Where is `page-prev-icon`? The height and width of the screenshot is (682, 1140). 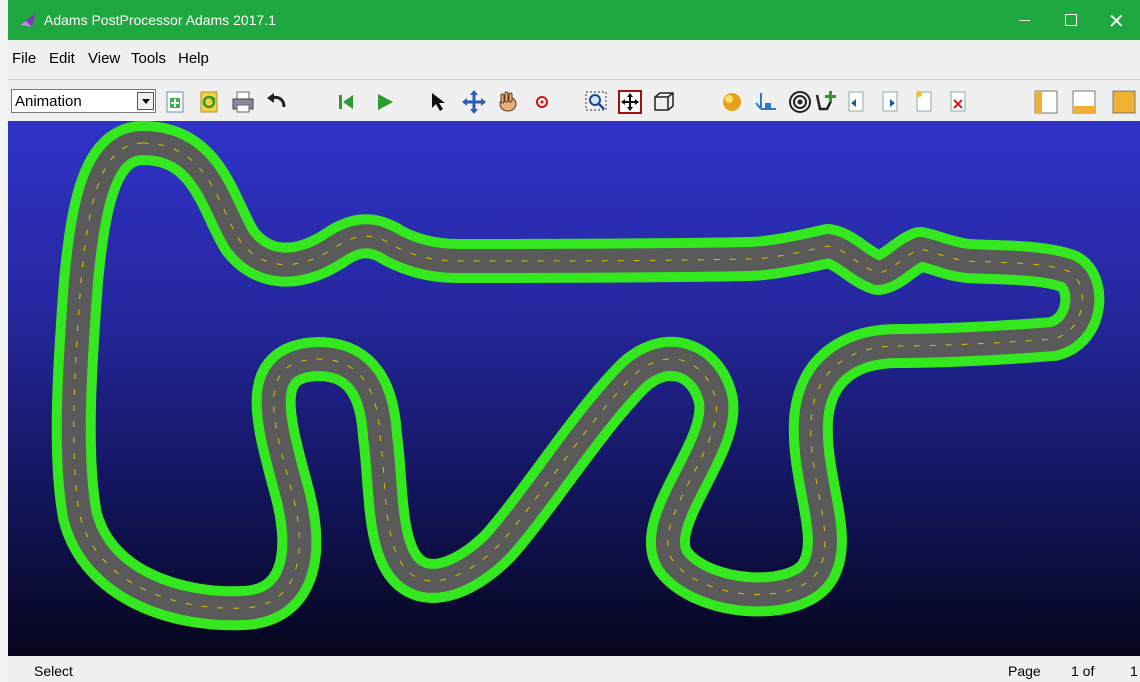 page-prev-icon is located at coordinates (856, 102).